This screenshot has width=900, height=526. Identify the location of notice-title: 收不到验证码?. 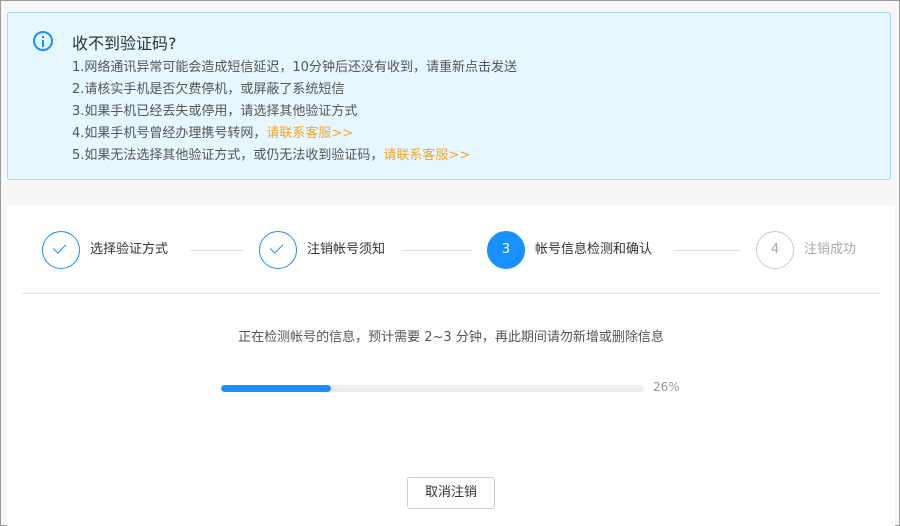
(124, 43).